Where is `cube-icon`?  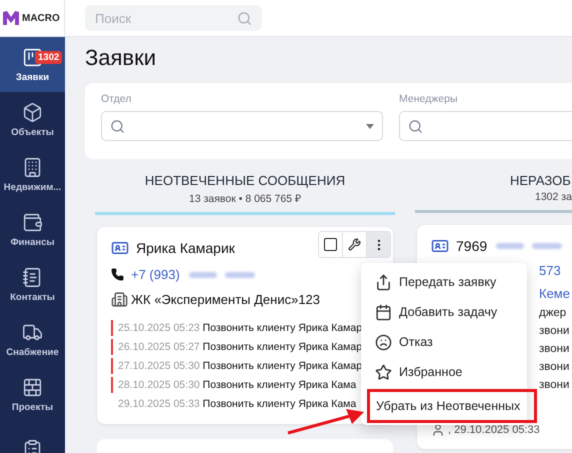
cube-icon is located at coordinates (32, 112).